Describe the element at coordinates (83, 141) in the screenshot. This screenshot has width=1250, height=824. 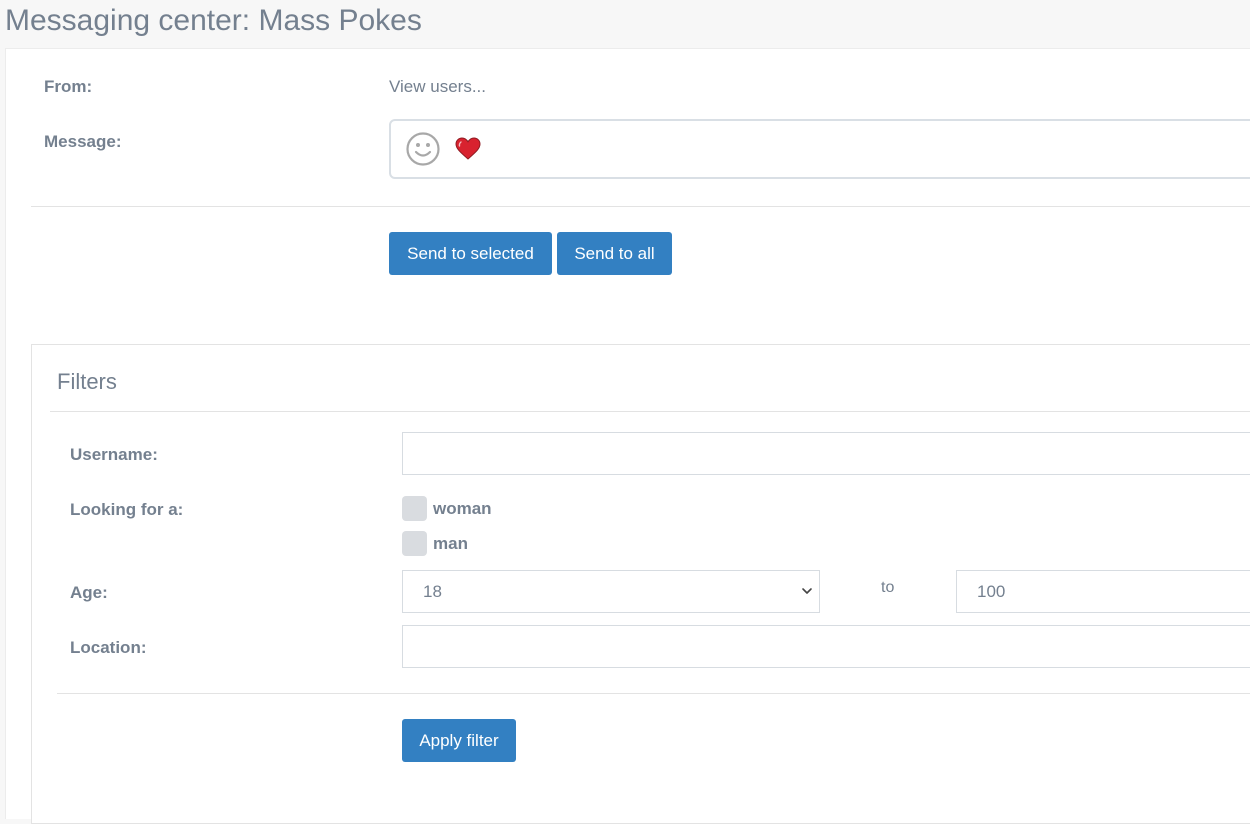
I see `message-label: Message:` at that location.